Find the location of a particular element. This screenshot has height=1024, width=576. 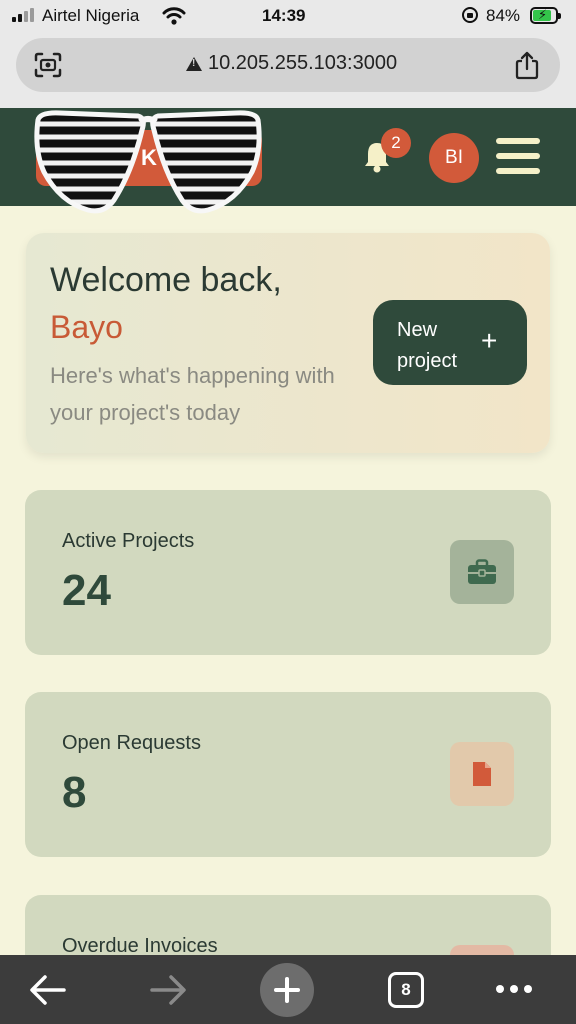

welcome-user-name: Bayo is located at coordinates (86, 327).